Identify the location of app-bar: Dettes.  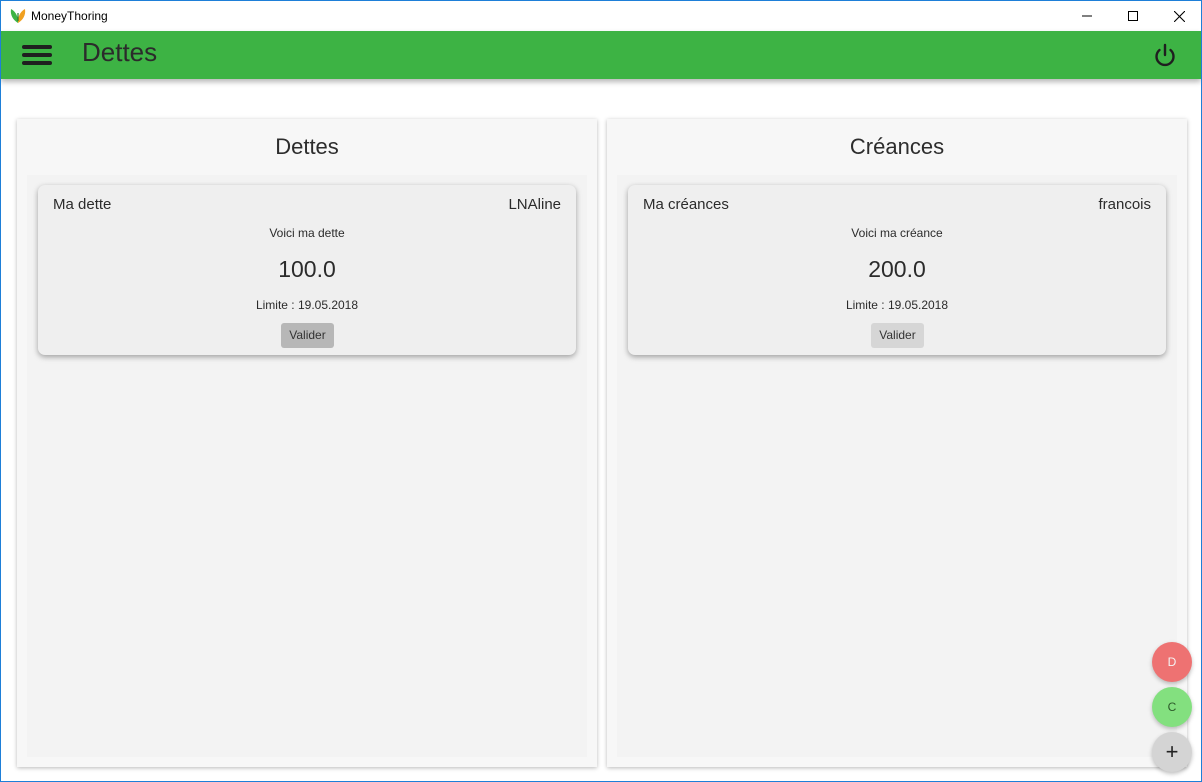
(601, 55).